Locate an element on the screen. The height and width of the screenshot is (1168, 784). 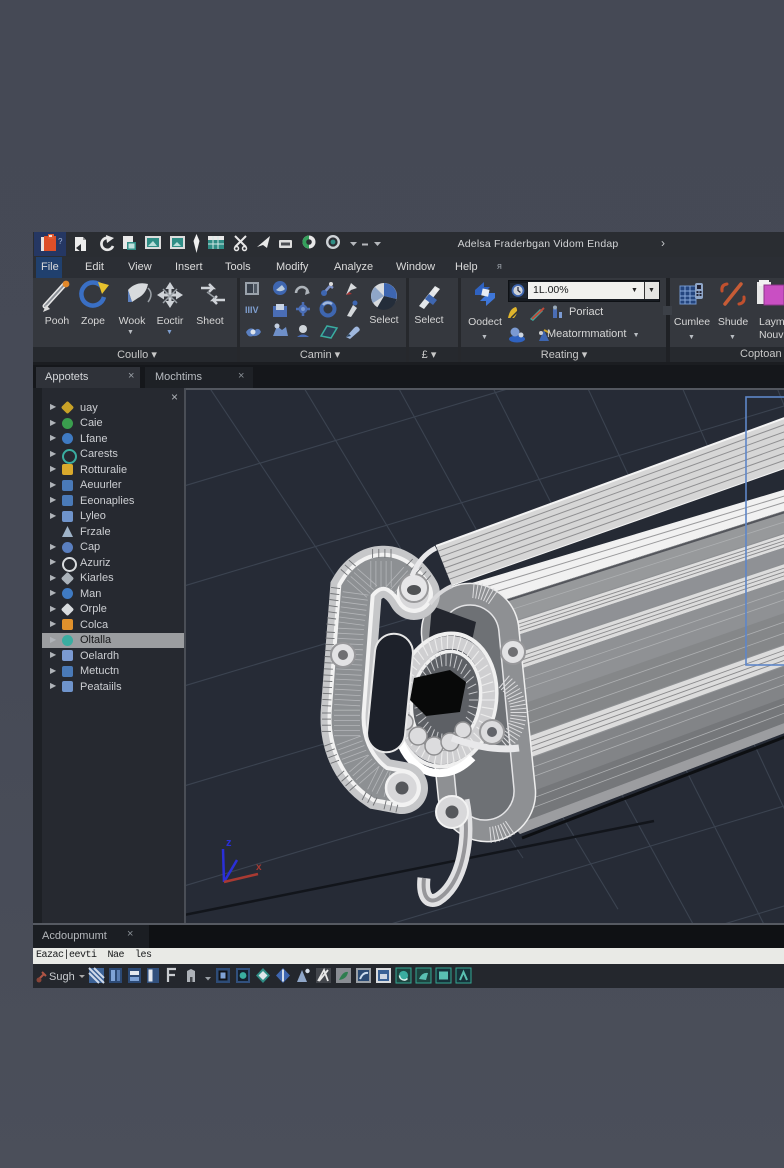
svg-text: Sugh is located at coordinates (62, 977).